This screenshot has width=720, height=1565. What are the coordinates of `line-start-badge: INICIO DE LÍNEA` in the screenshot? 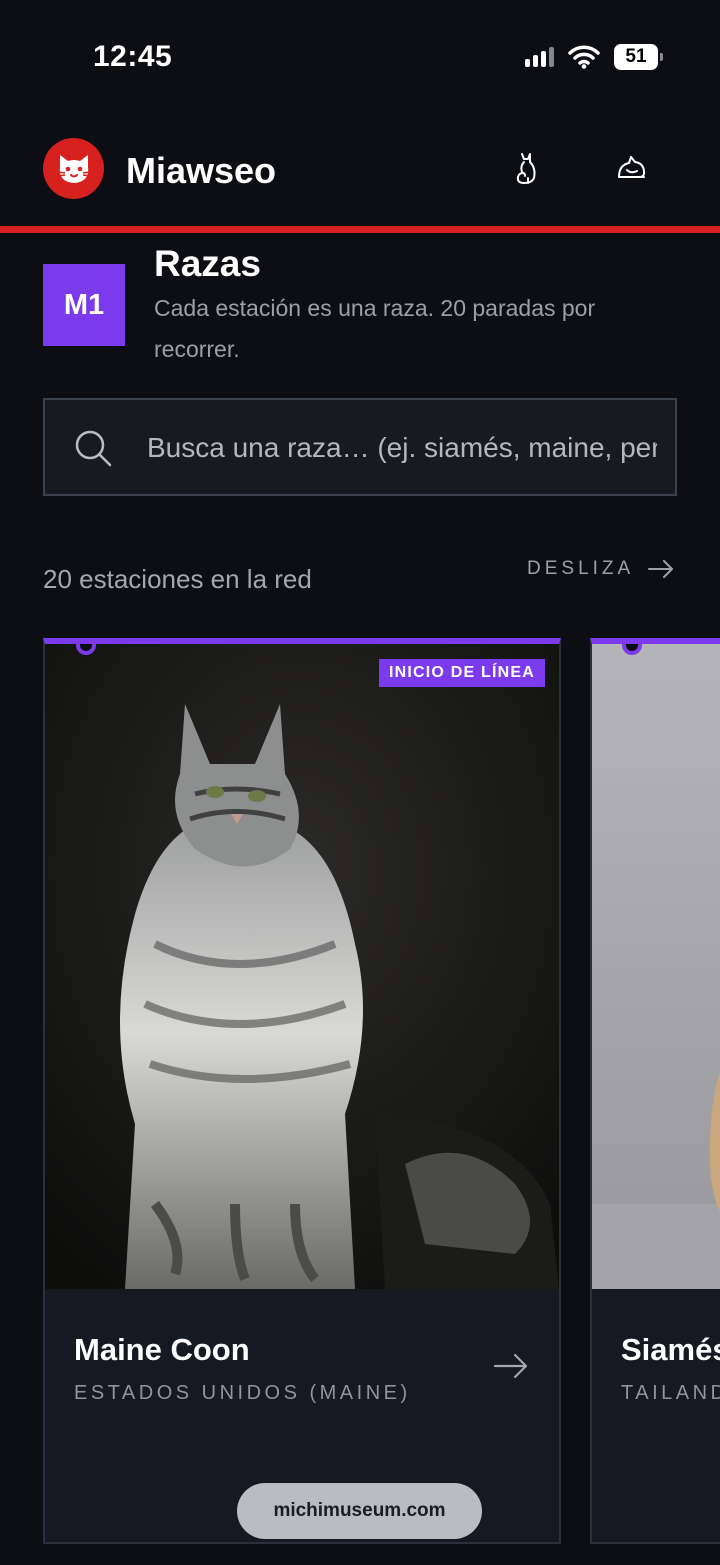 It's located at (461, 673).